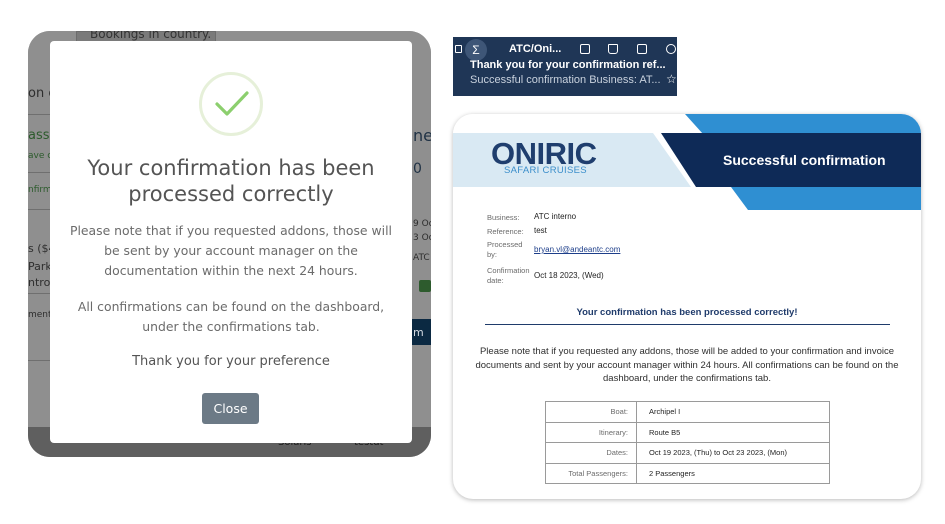 Image resolution: width=945 pixels, height=524 pixels. Describe the element at coordinates (40, 266) in the screenshot. I see `bg-fragment: Park` at that location.